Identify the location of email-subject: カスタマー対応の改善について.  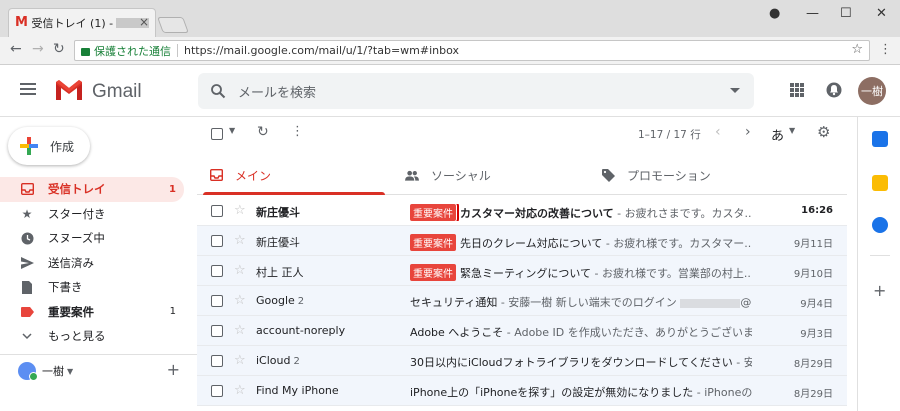
(537, 213).